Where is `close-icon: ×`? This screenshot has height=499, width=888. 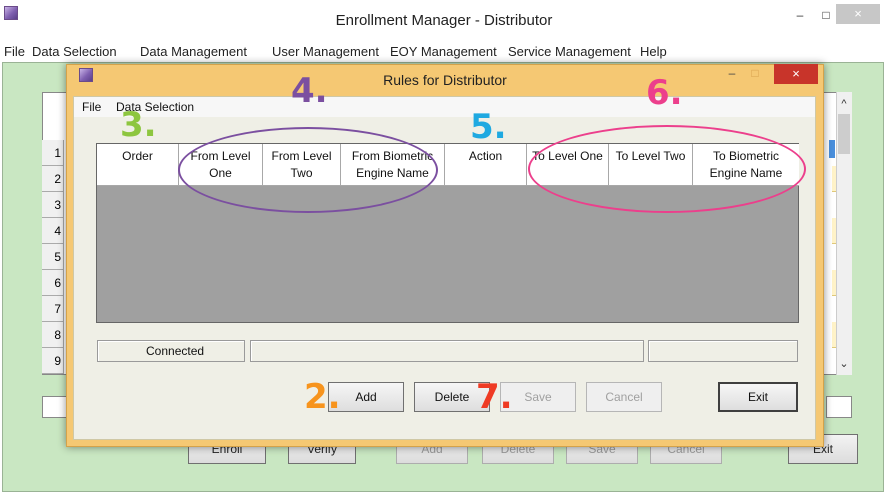 close-icon: × is located at coordinates (858, 14).